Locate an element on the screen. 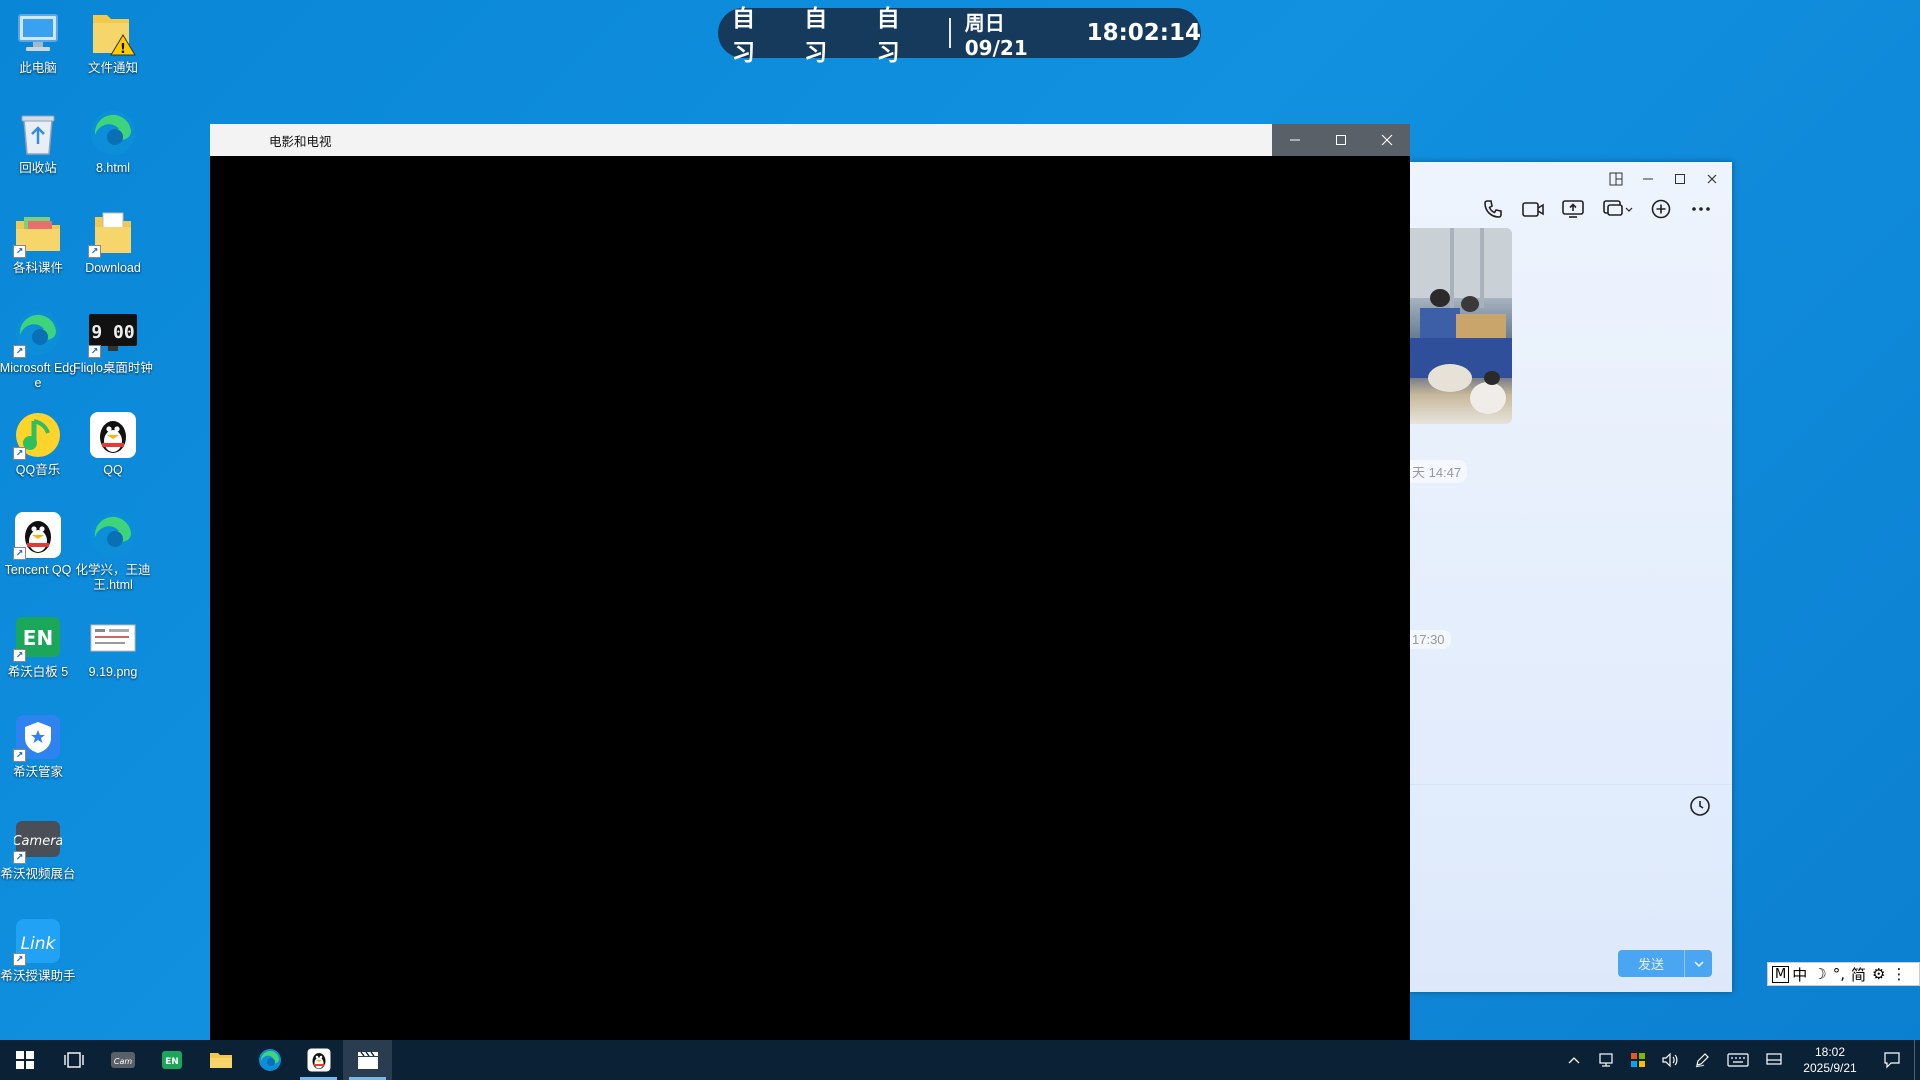 The width and height of the screenshot is (1920, 1080). taskbar-seewo-whiteboard: EN is located at coordinates (171, 1060).